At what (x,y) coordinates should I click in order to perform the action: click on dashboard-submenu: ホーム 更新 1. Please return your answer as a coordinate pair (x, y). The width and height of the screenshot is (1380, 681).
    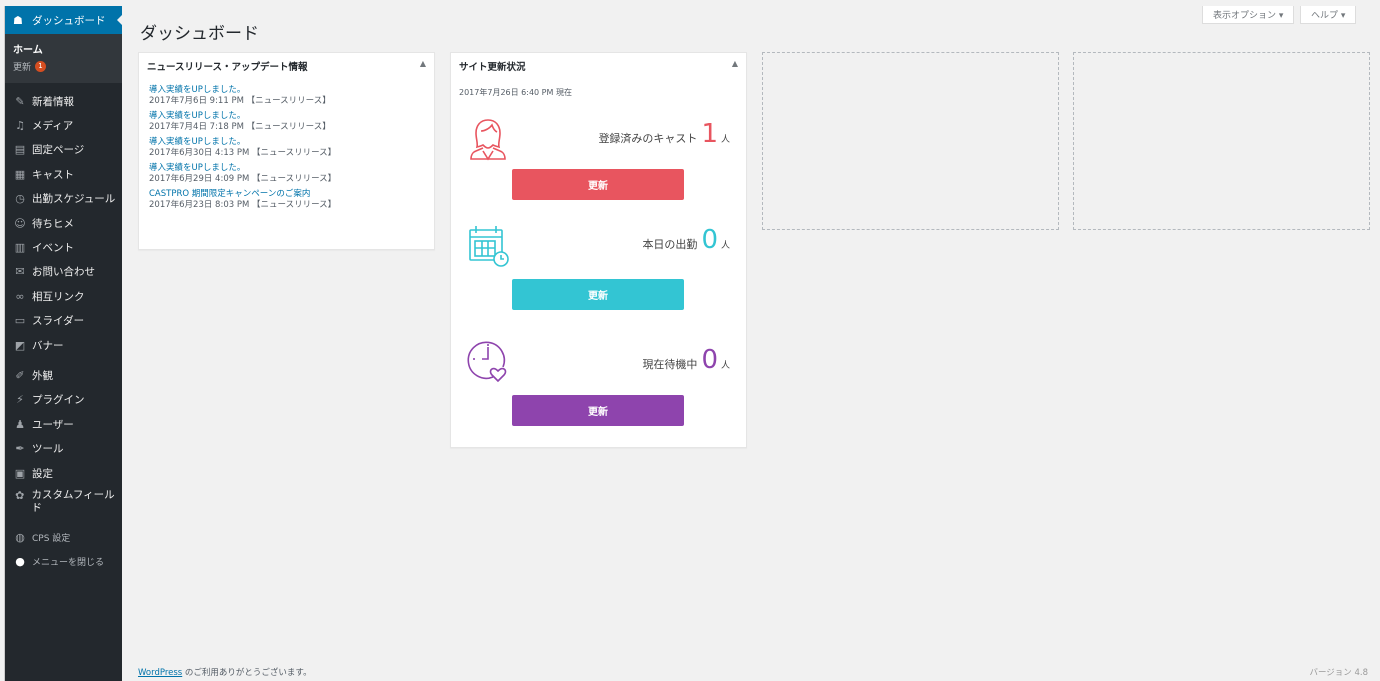
    Looking at the image, I should click on (63, 58).